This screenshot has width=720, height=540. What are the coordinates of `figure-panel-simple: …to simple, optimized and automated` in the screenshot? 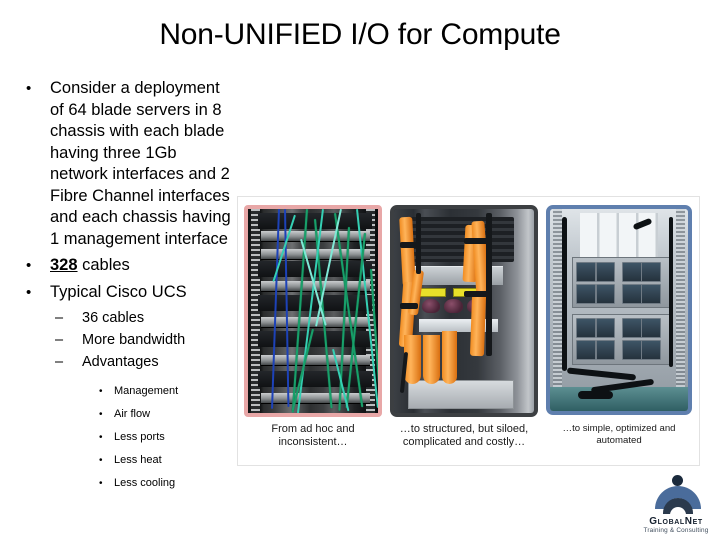 It's located at (619, 326).